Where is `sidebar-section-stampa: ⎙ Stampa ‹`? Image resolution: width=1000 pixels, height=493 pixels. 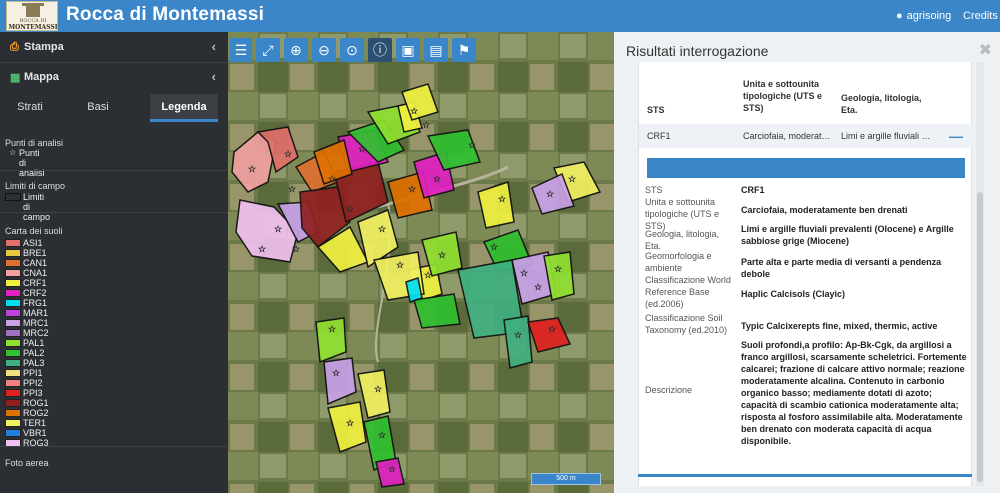
sidebar-section-stampa: ⎙ Stampa ‹ is located at coordinates (114, 47).